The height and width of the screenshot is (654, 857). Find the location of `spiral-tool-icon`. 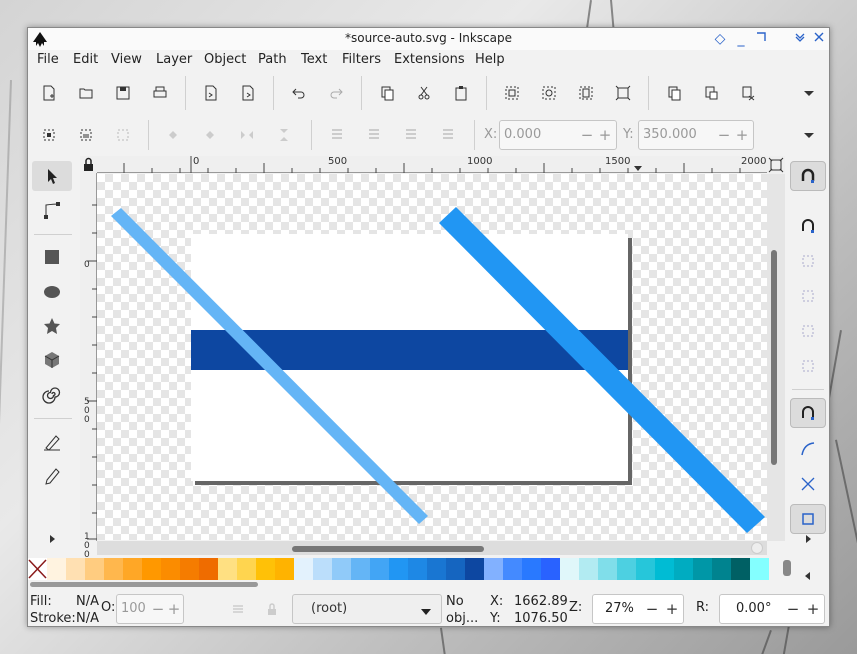

spiral-tool-icon is located at coordinates (52, 394).